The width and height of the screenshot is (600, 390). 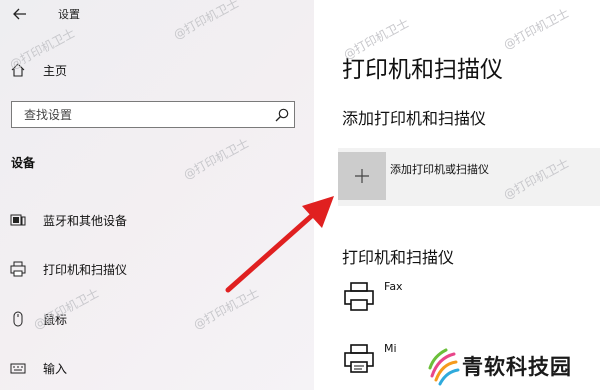 What do you see at coordinates (157, 221) in the screenshot?
I see `sidebar-item-bluetooth: 蓝牙和其他设备` at bounding box center [157, 221].